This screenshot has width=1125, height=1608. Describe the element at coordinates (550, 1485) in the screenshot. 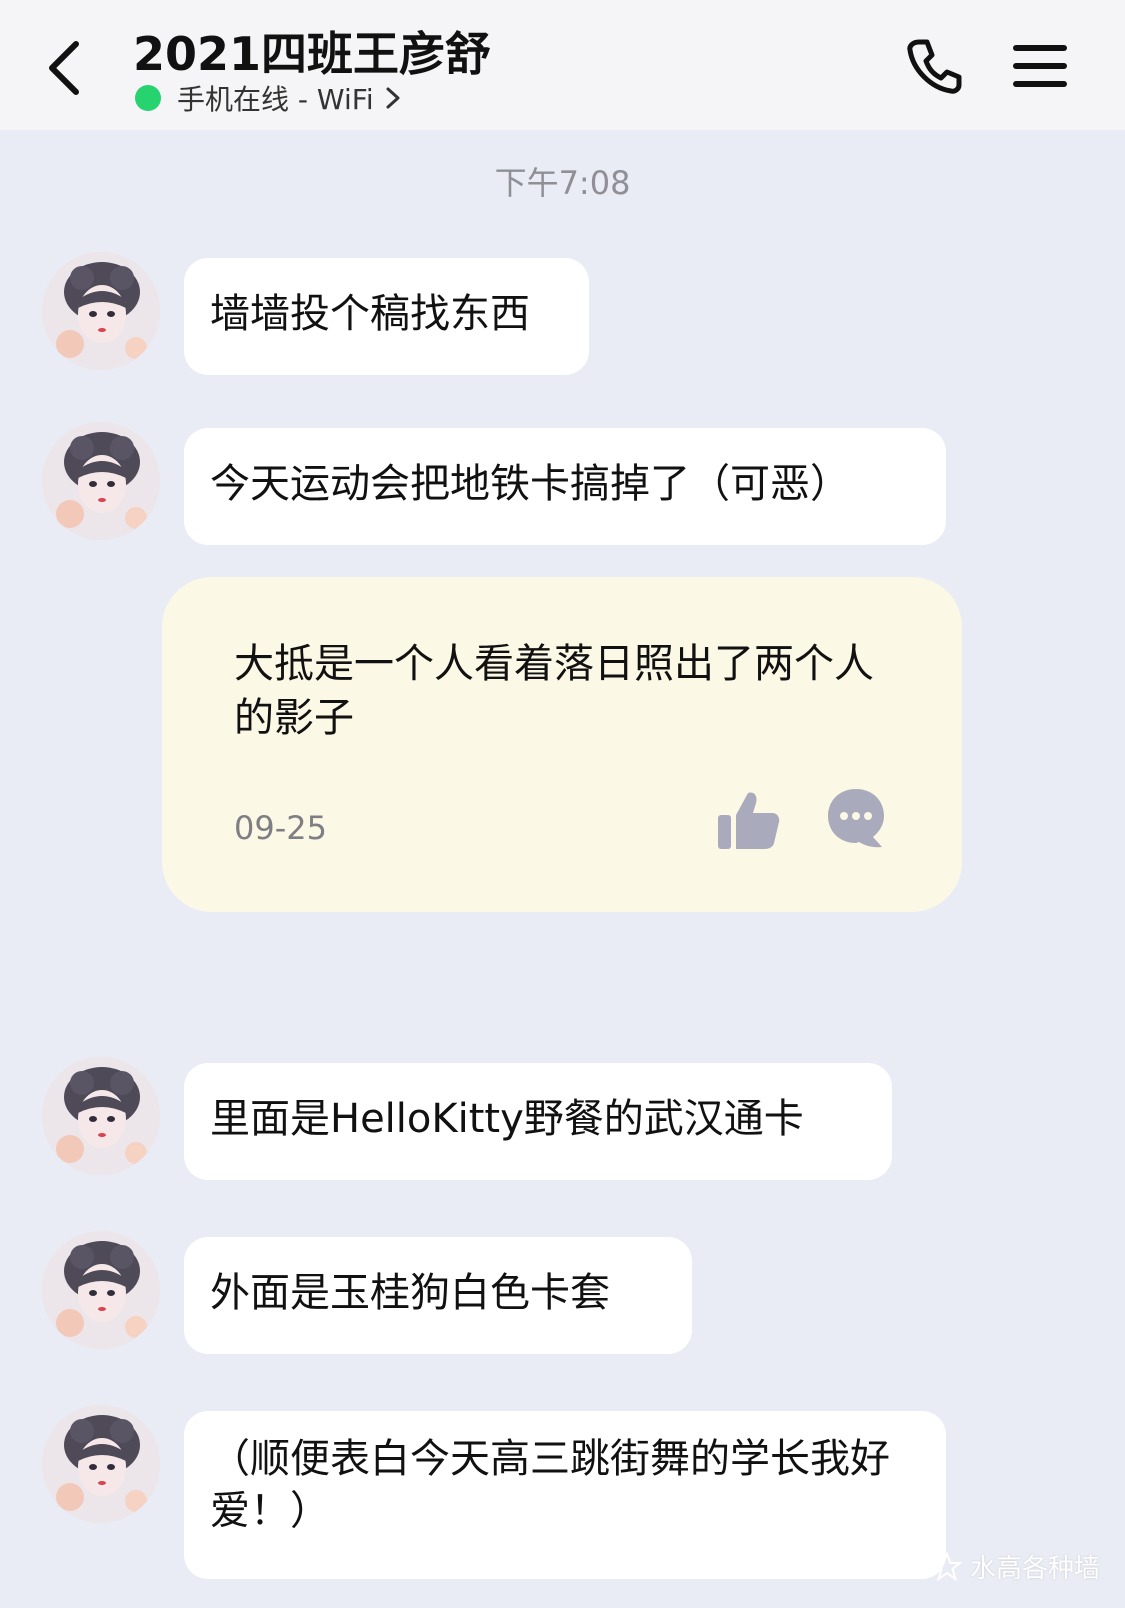

I see `message-text: （顺便表白今天高三跳街舞的学长我好爱！）` at that location.